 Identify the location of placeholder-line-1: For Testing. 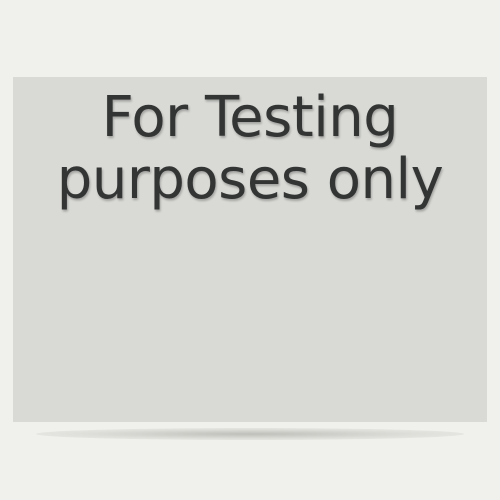
(250, 117).